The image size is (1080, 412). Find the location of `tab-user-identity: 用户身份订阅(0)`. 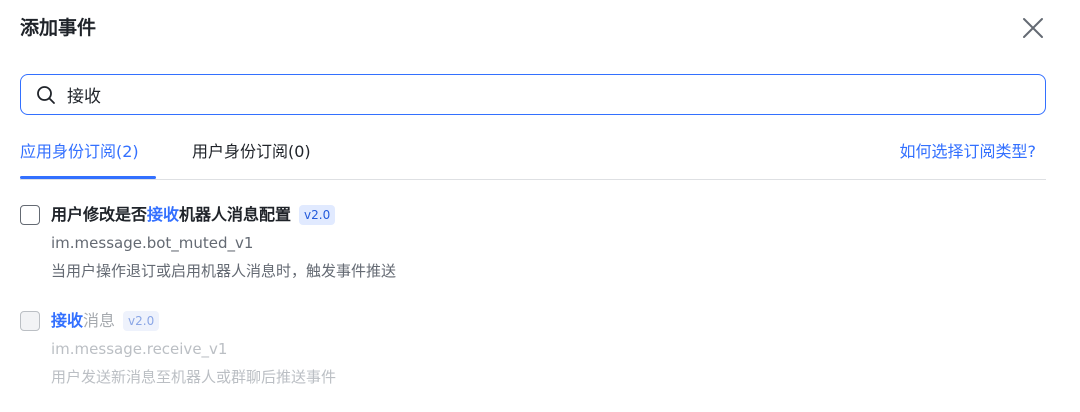

tab-user-identity: 用户身份订阅(0) is located at coordinates (251, 152).